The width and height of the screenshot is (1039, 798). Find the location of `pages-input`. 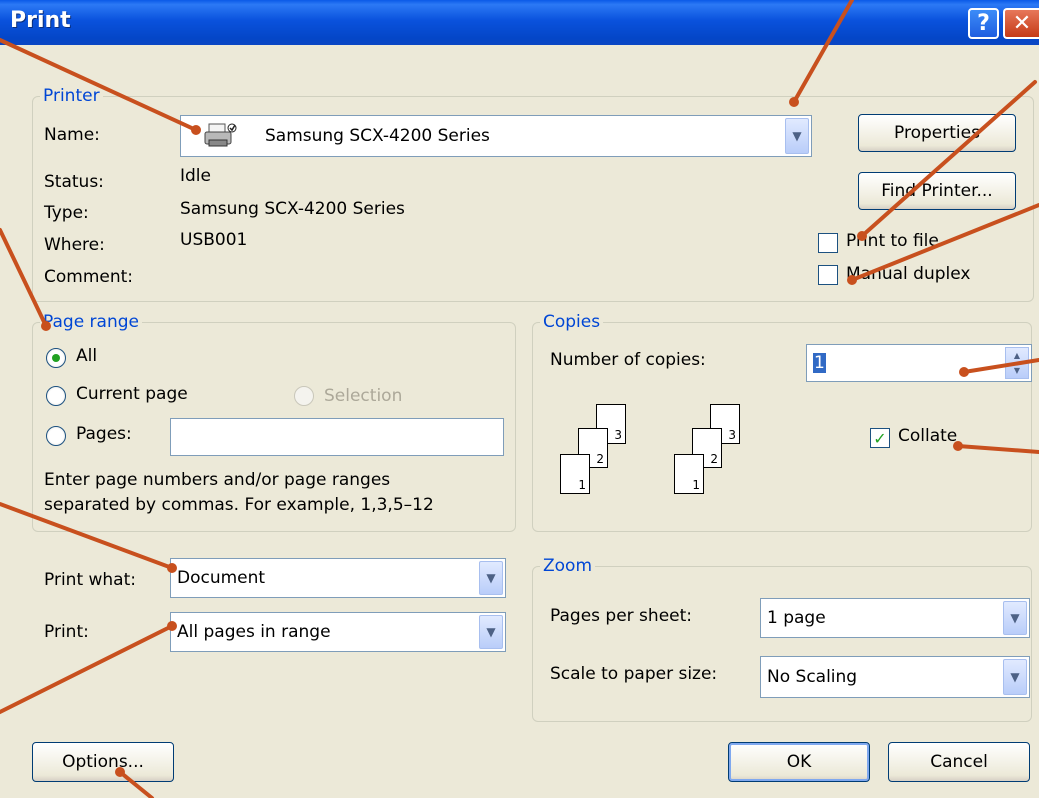

pages-input is located at coordinates (337, 437).